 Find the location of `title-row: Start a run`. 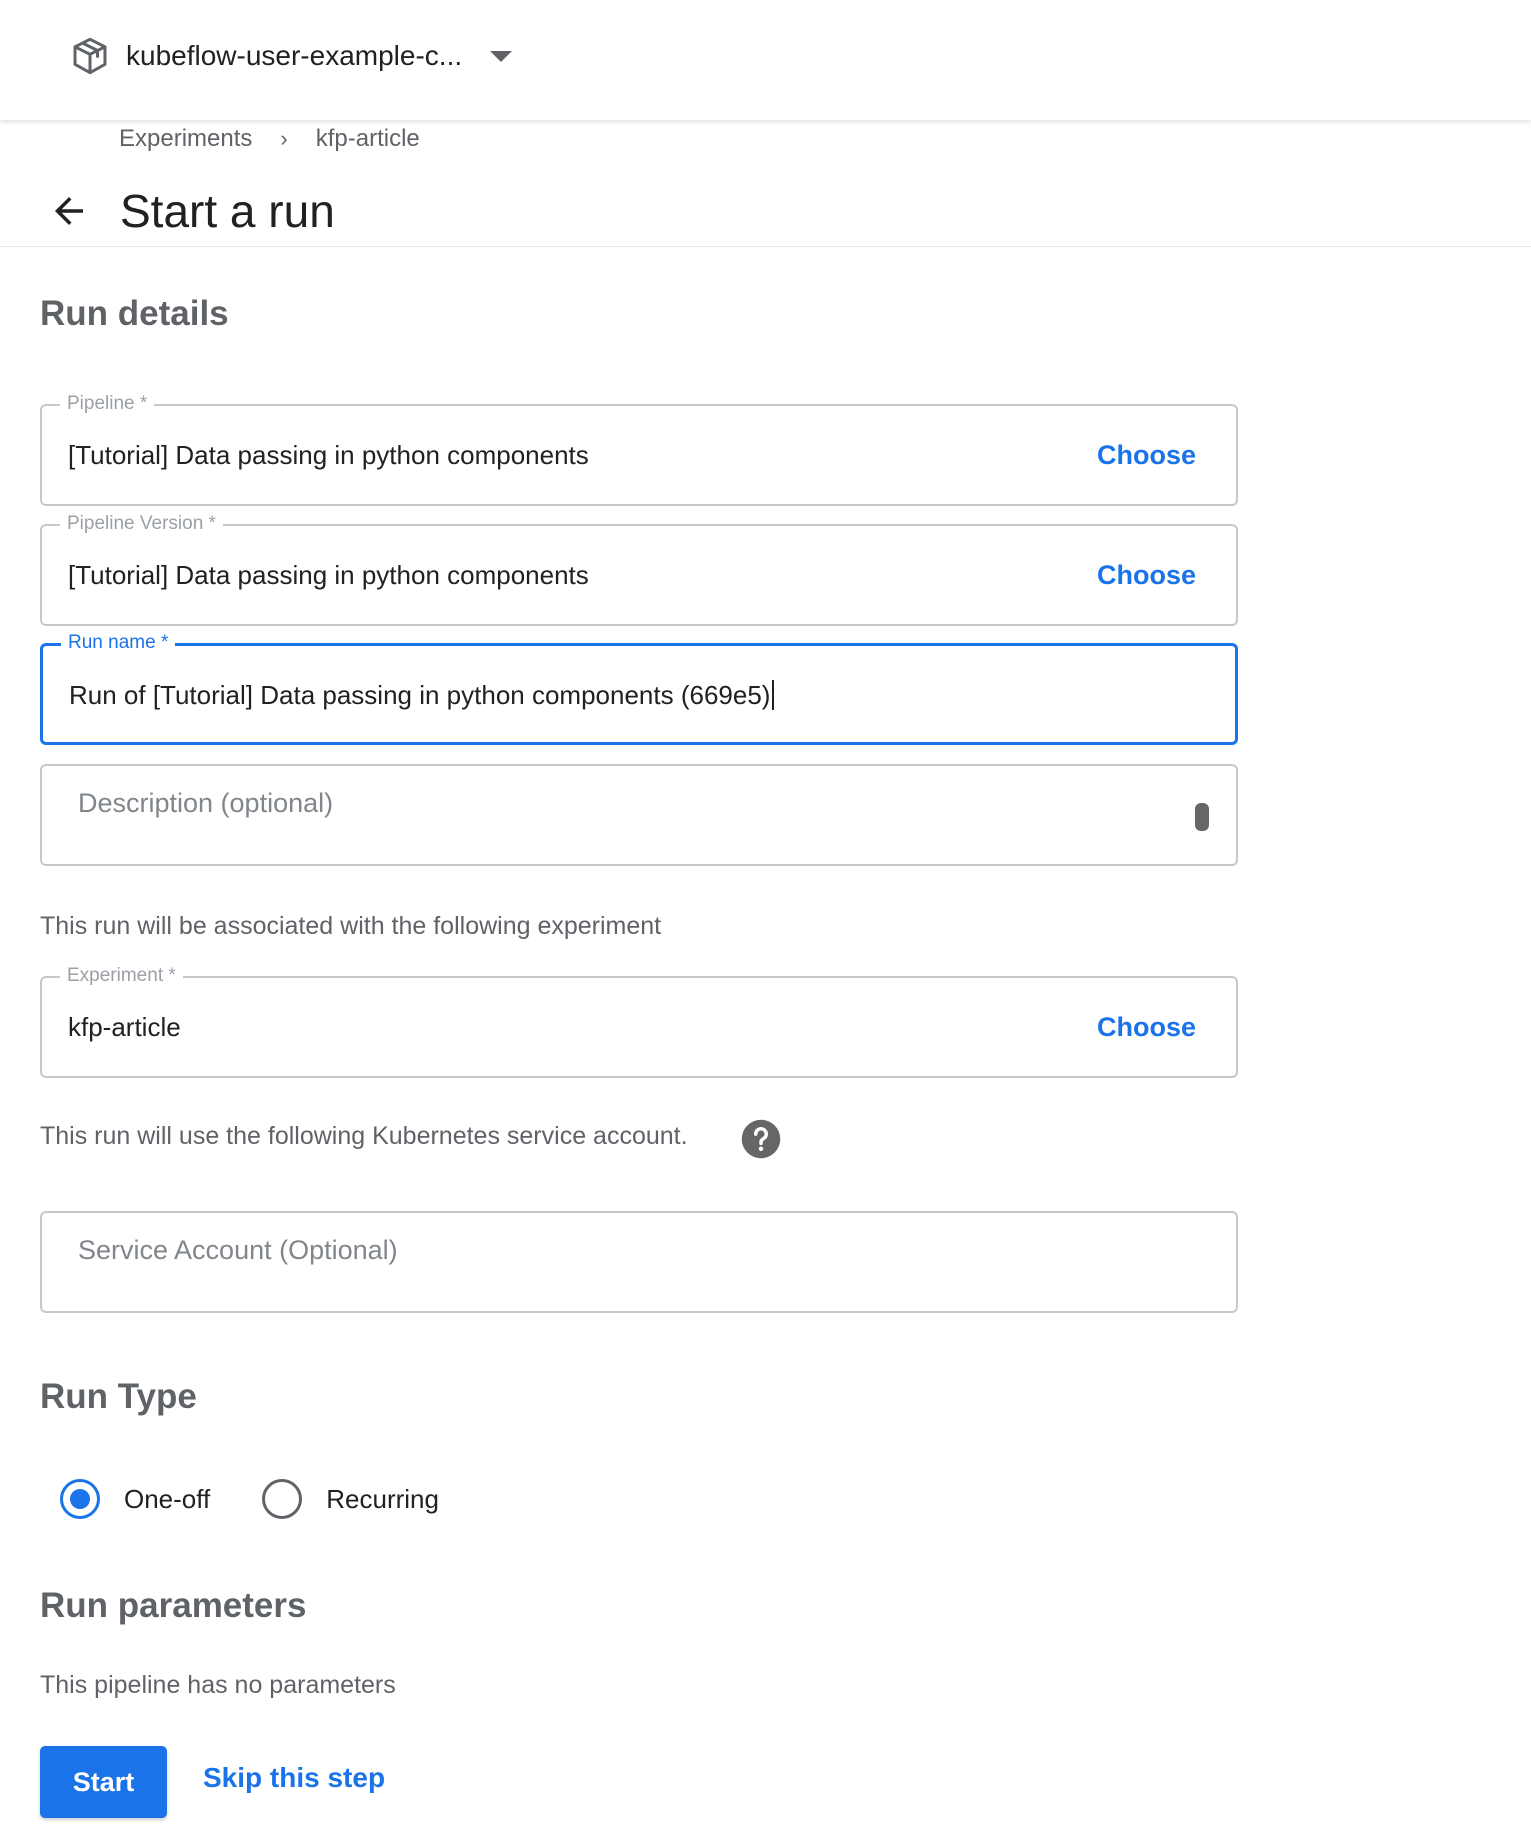

title-row: Start a run is located at coordinates (191, 211).